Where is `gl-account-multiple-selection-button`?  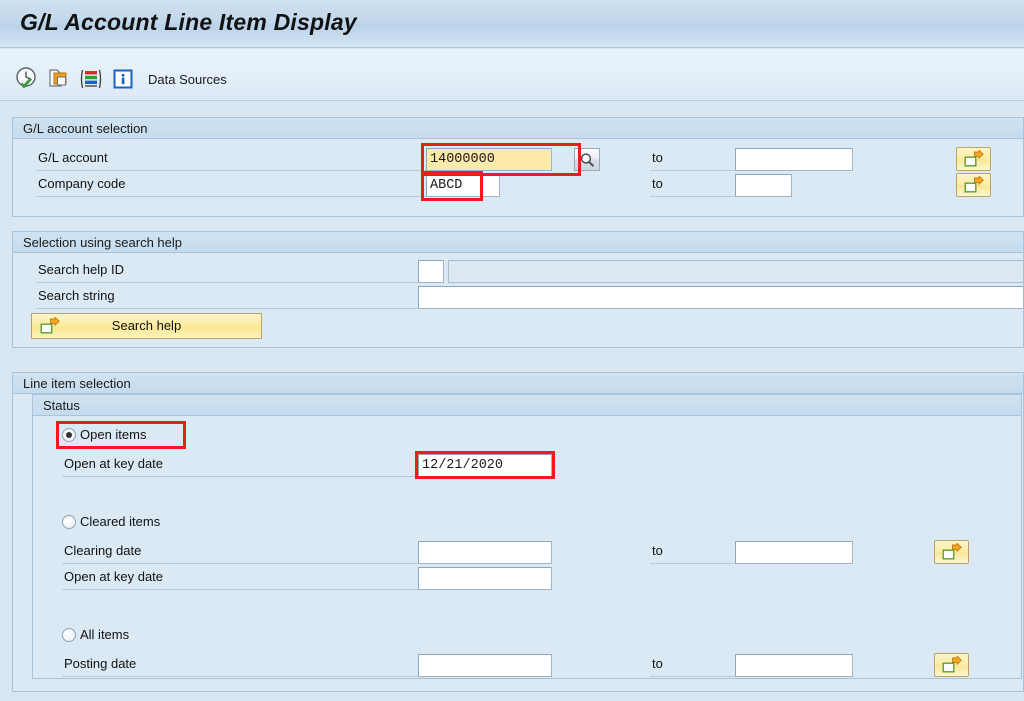
gl-account-multiple-selection-button is located at coordinates (973, 159).